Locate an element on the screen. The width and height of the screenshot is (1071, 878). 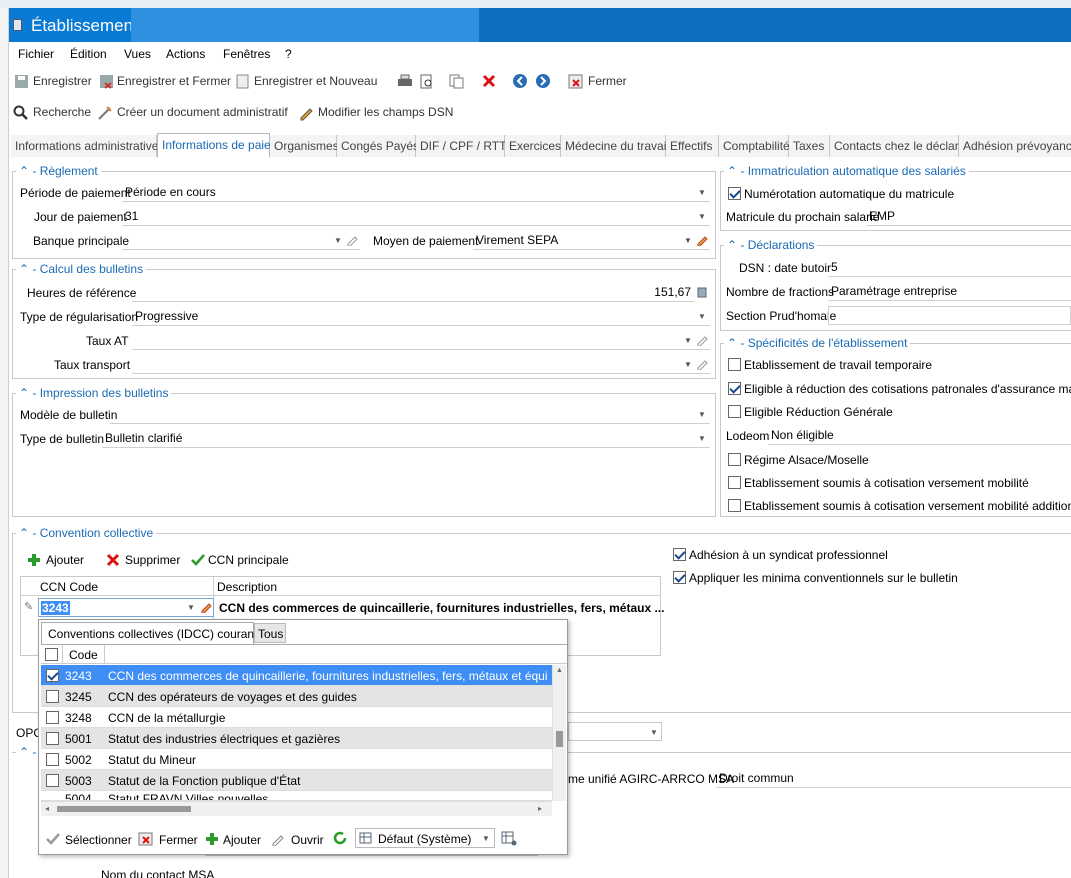
menu-actions: Actions is located at coordinates (185, 54).